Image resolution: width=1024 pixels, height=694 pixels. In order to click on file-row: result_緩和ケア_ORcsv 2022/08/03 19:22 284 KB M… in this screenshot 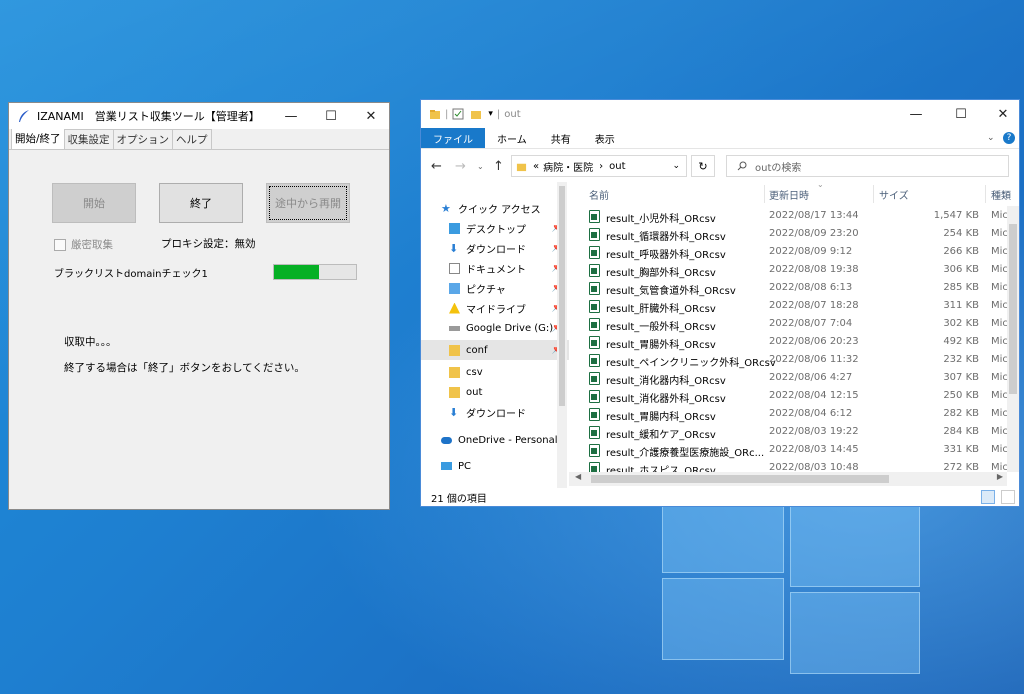, I will do `click(800, 433)`.